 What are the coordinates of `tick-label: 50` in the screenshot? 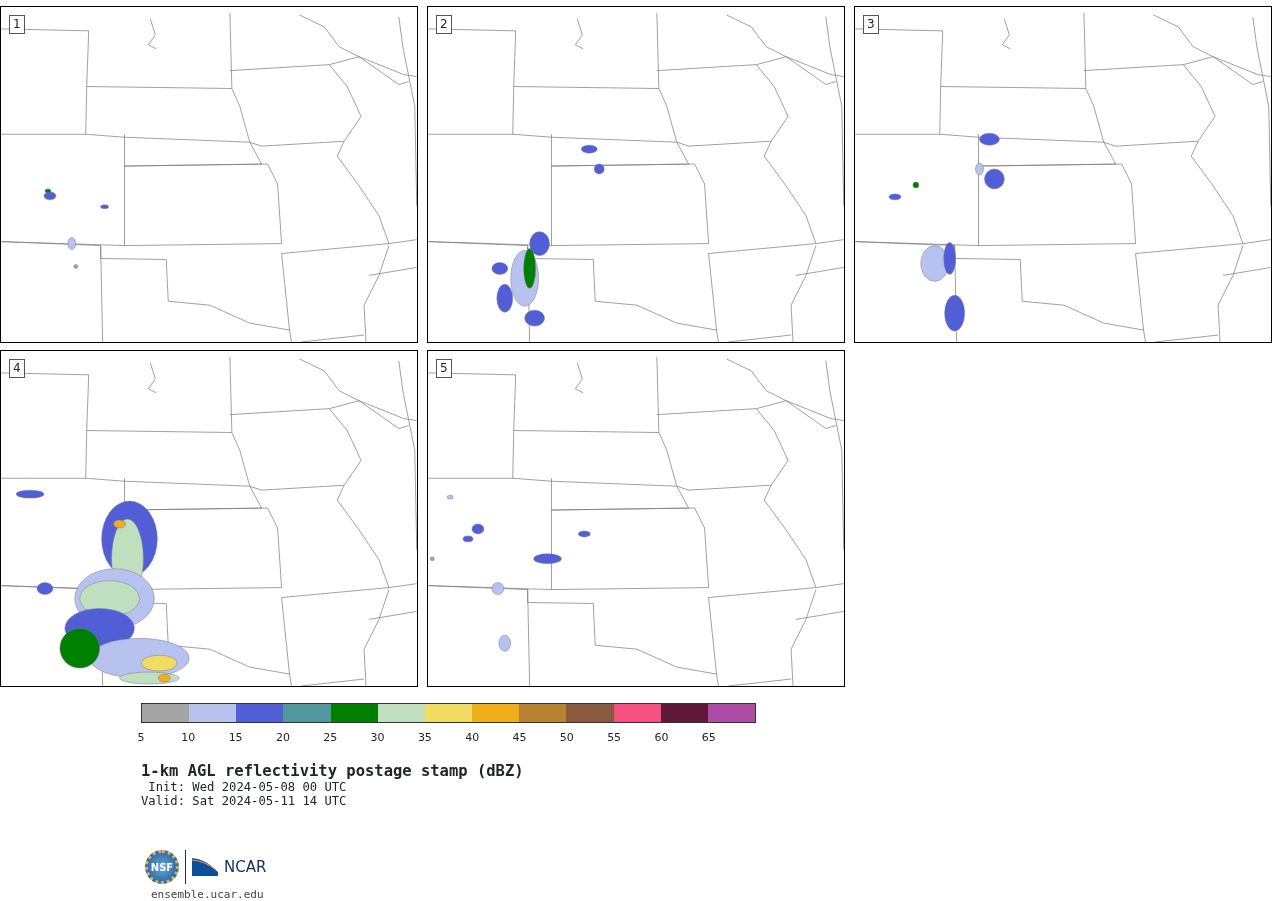 It's located at (566, 737).